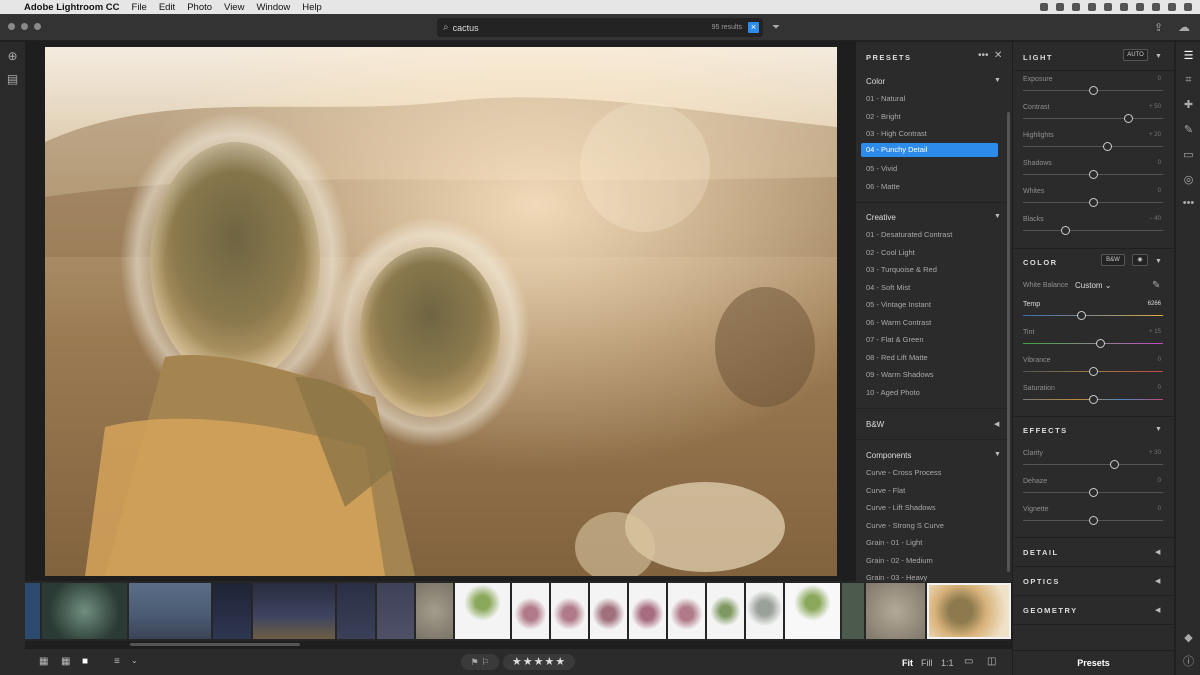  I want to click on minimize-window-button, so click(24, 26).